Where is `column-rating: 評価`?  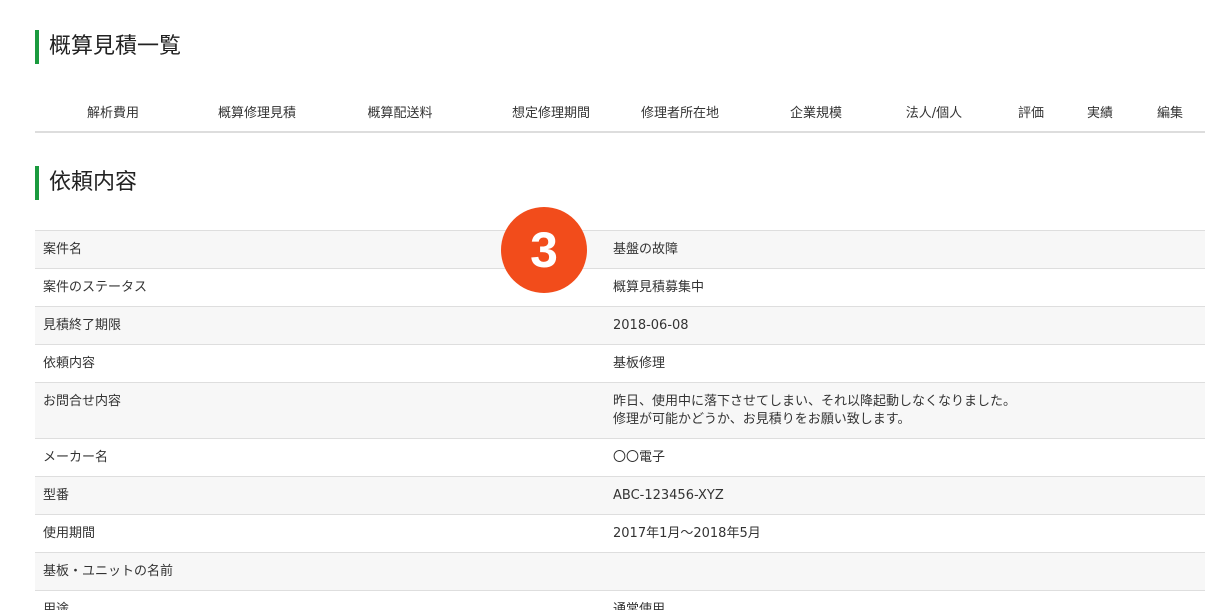
column-rating: 評価 is located at coordinates (1031, 114).